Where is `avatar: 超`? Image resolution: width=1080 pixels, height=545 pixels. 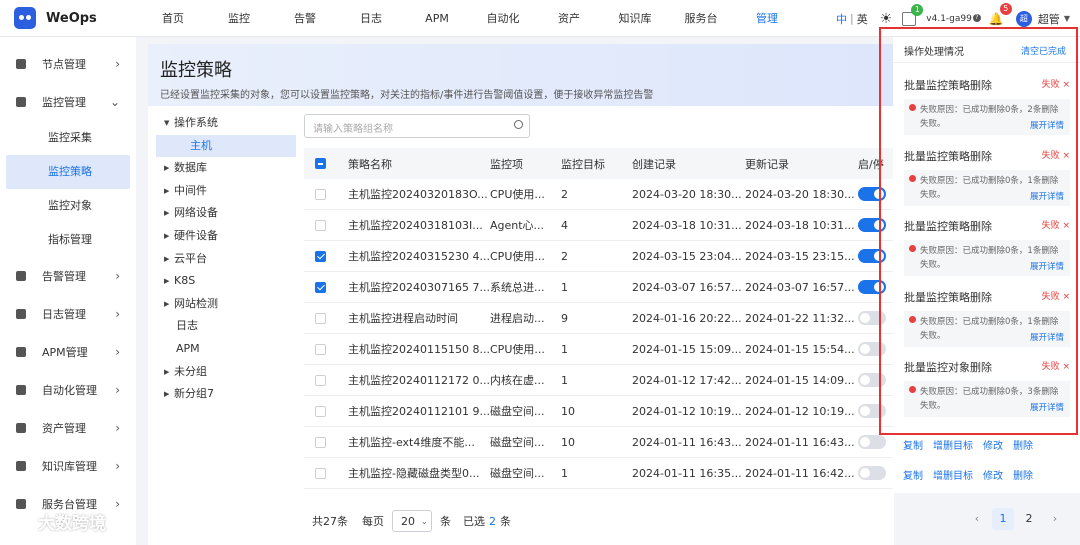
avatar: 超 is located at coordinates (1023, 18).